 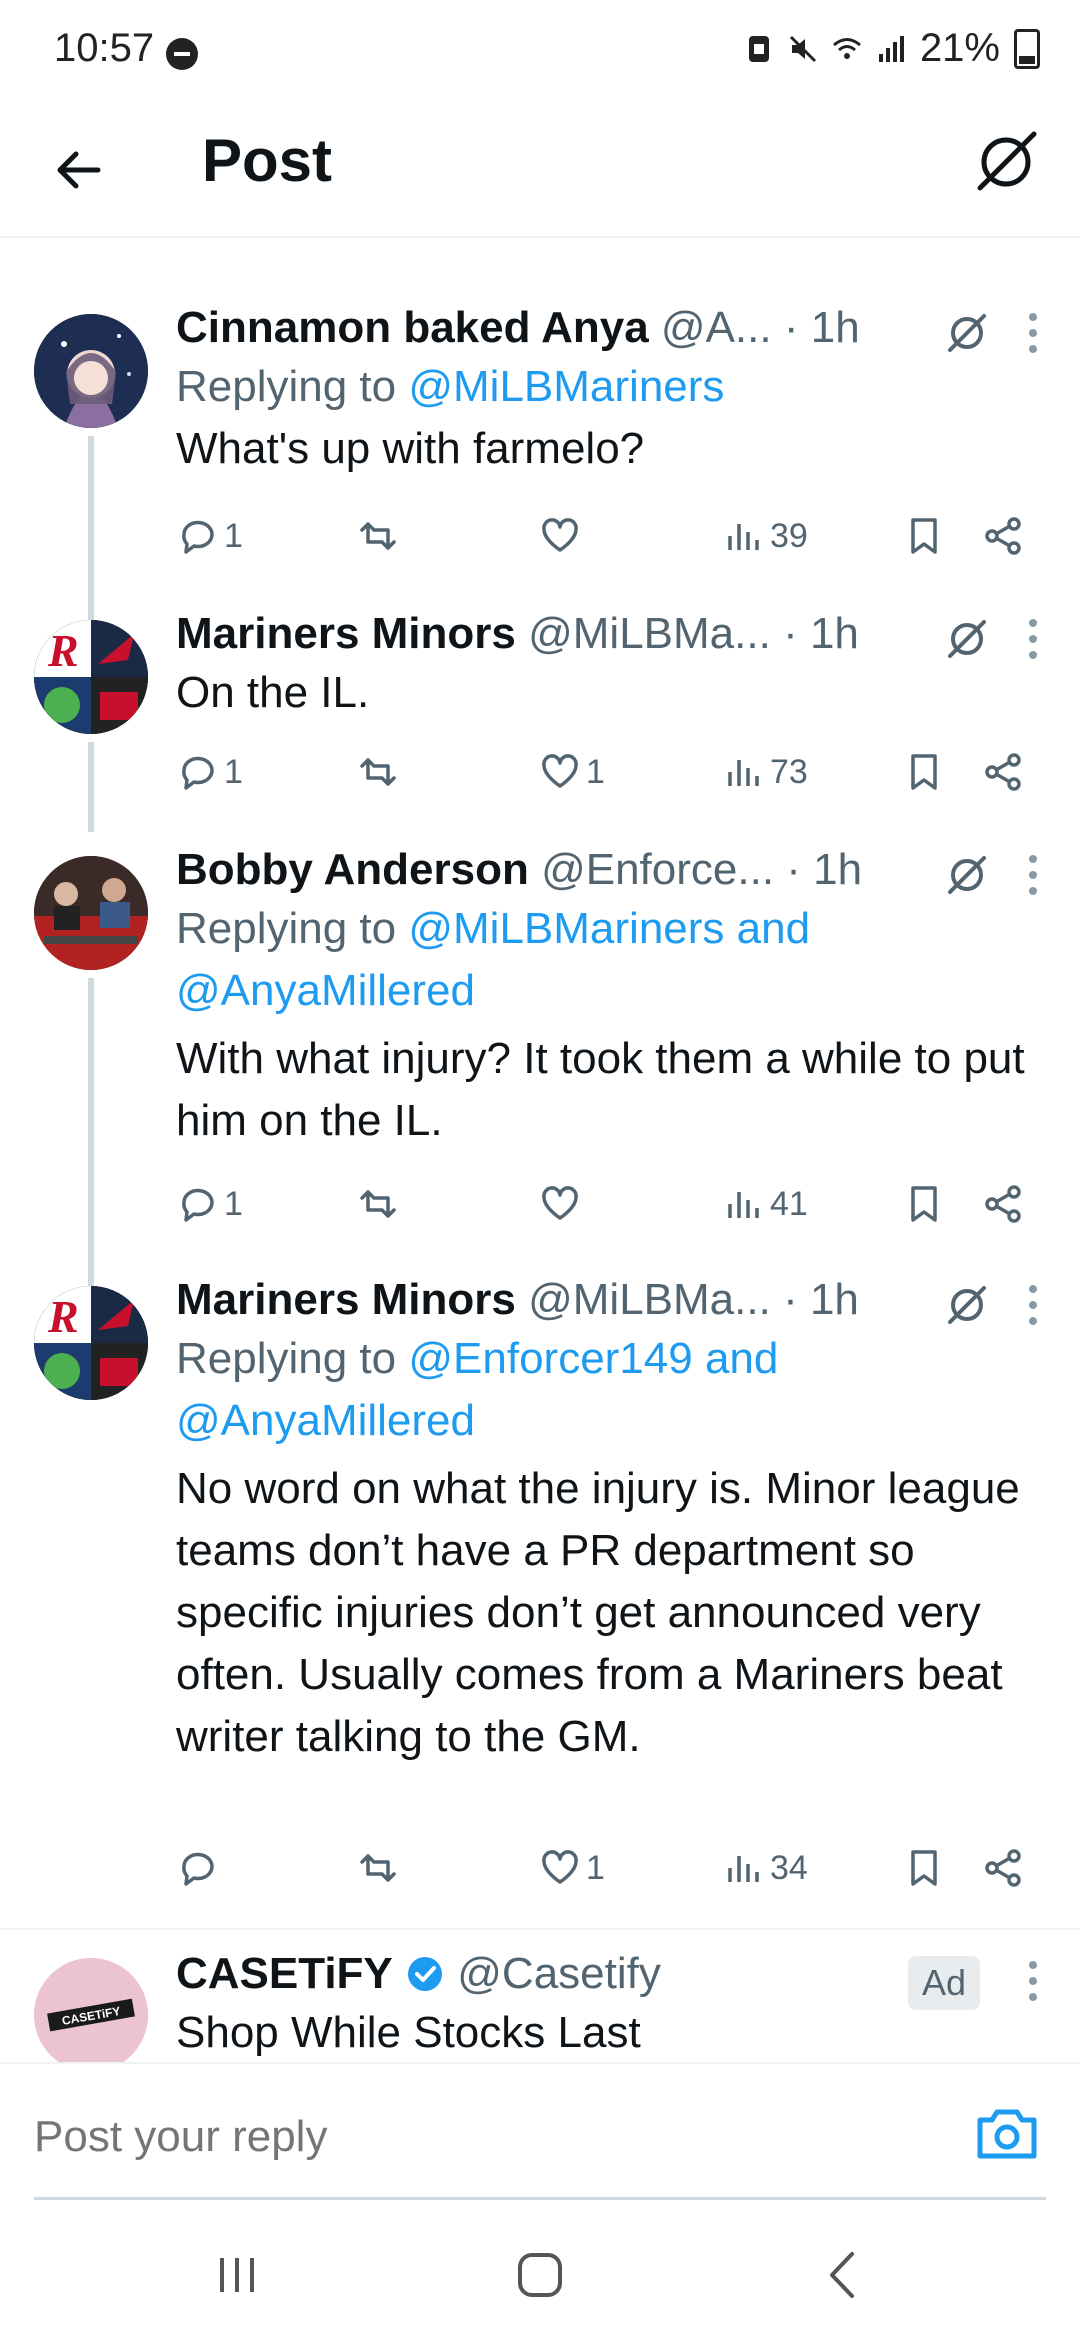 I want to click on mention-link: @MiLBMariners and, so click(x=609, y=928).